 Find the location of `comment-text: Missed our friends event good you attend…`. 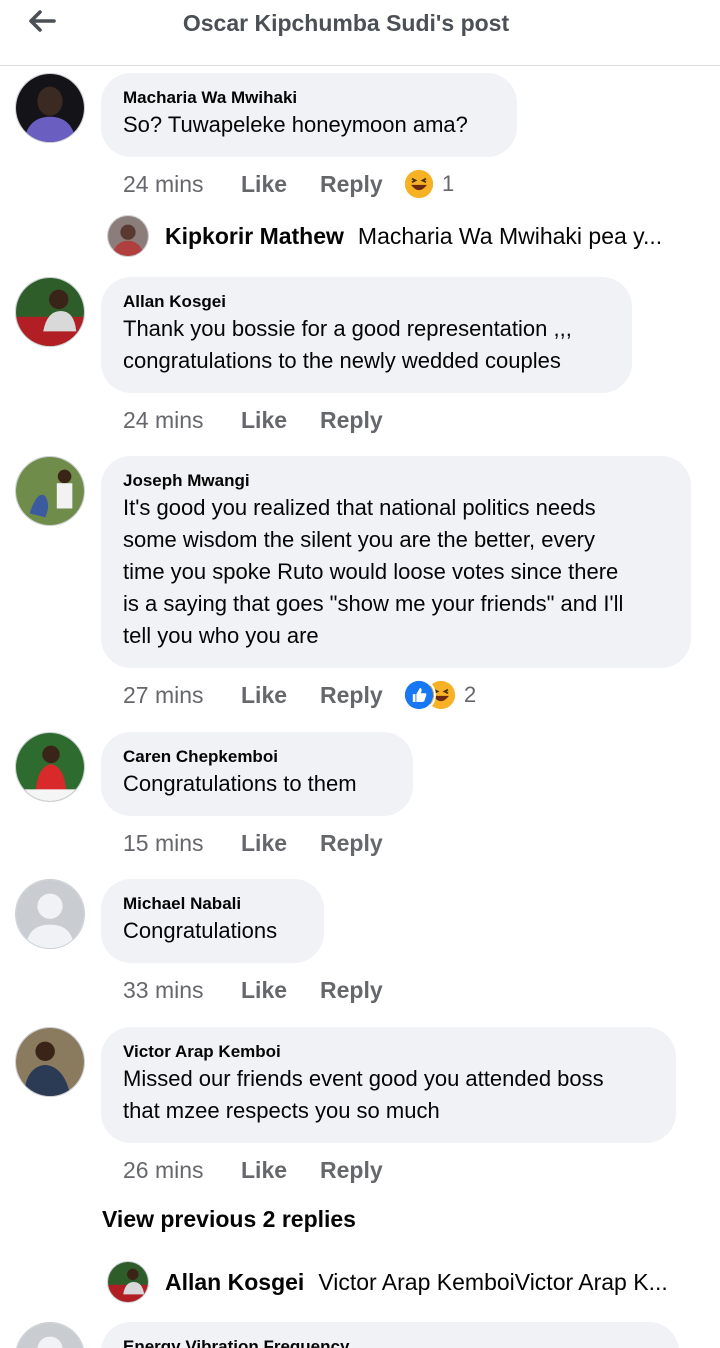

comment-text: Missed our friends event good you attend… is located at coordinates (363, 1078).